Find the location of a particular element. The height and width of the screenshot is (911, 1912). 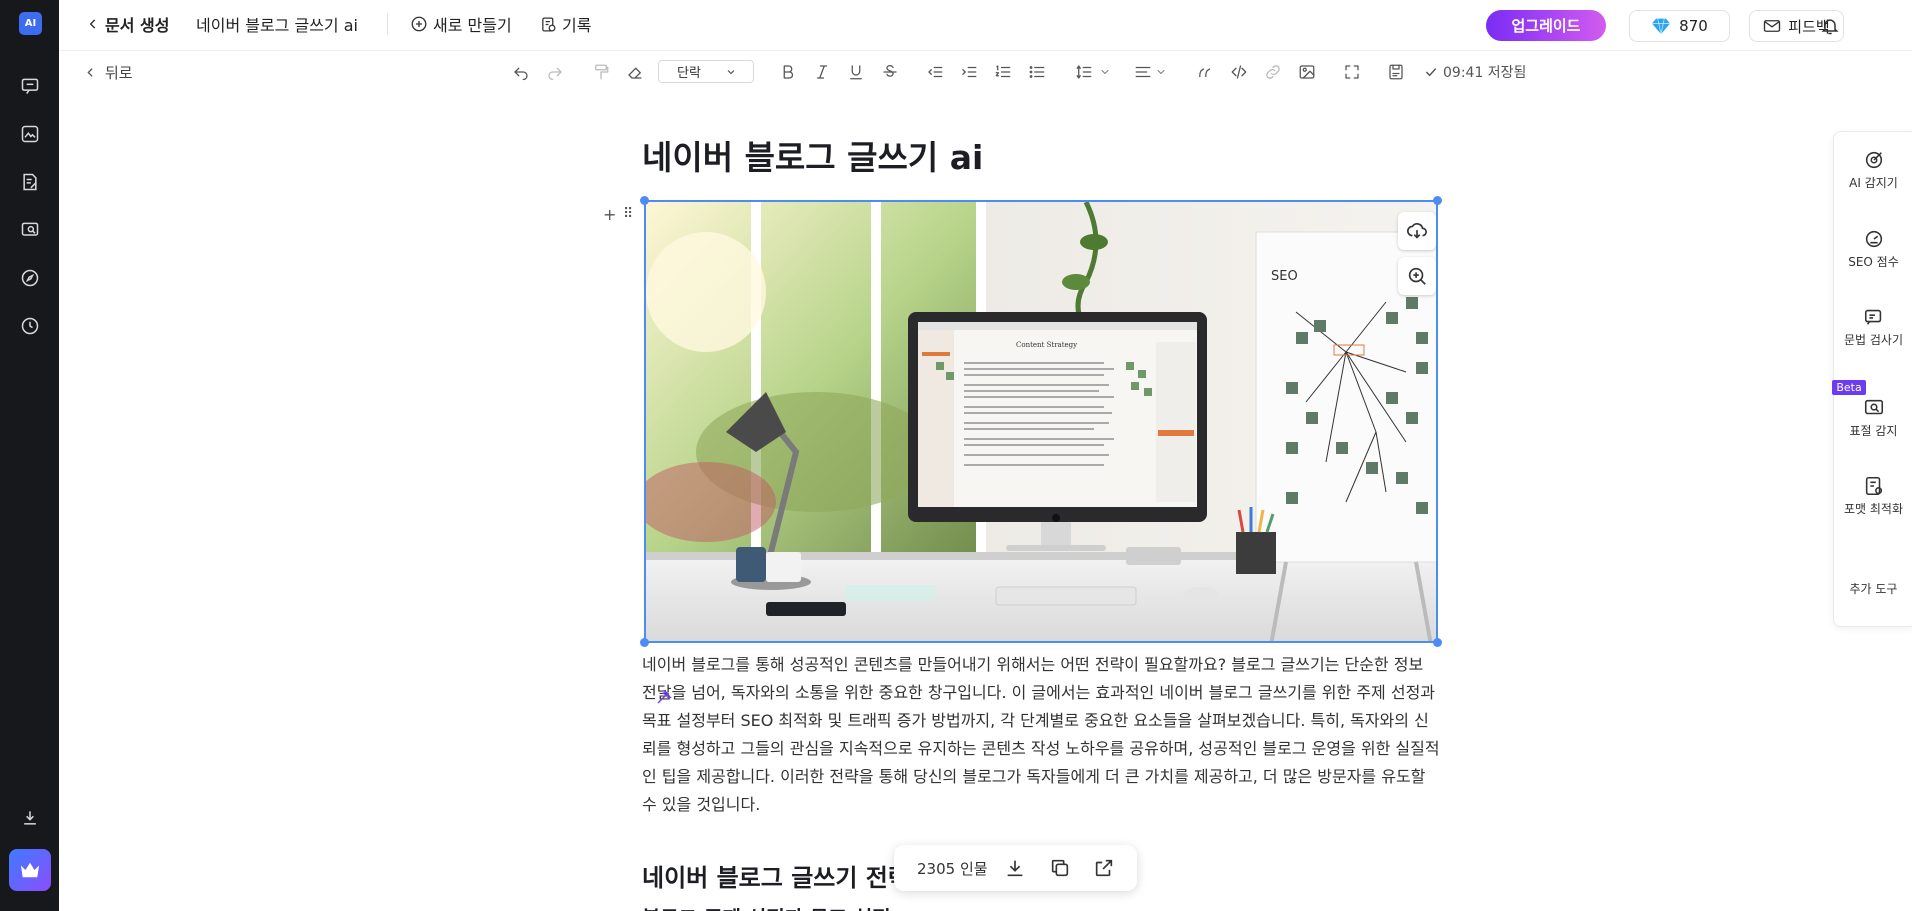

bullet-list-icon is located at coordinates (1037, 72).